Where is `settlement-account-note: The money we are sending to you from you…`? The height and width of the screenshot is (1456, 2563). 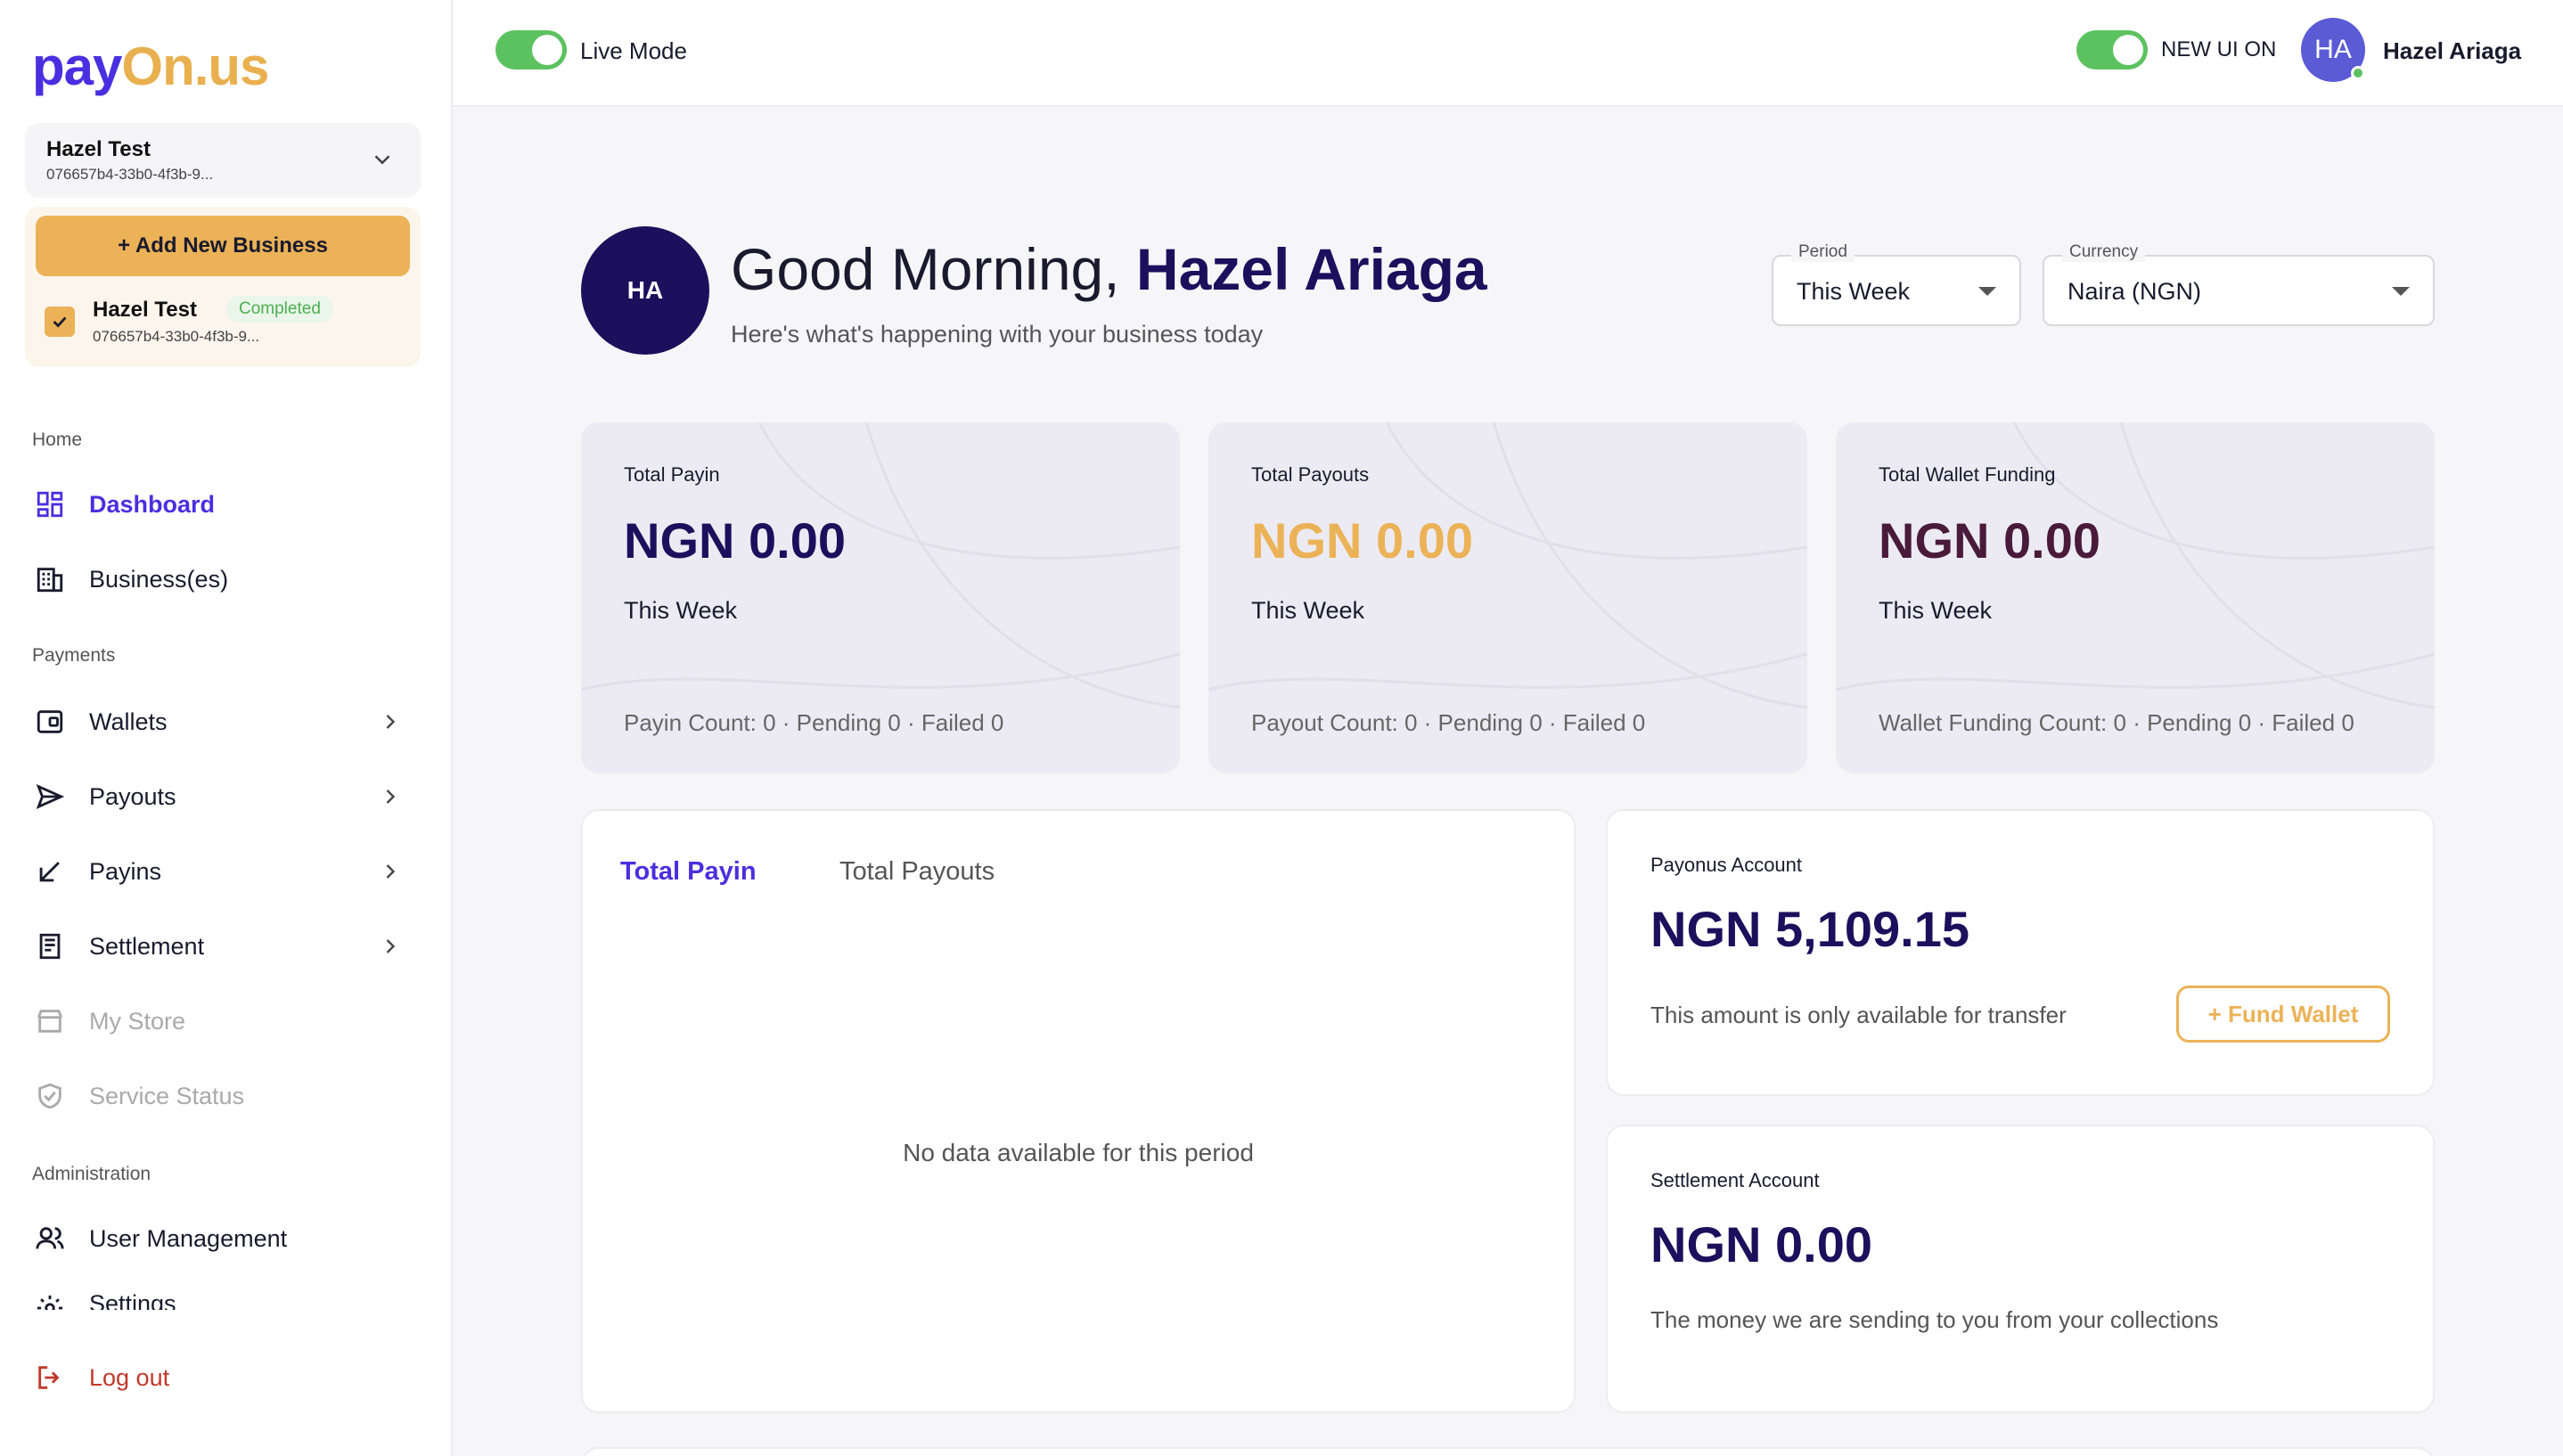 settlement-account-note: The money we are sending to you from you… is located at coordinates (1934, 1319).